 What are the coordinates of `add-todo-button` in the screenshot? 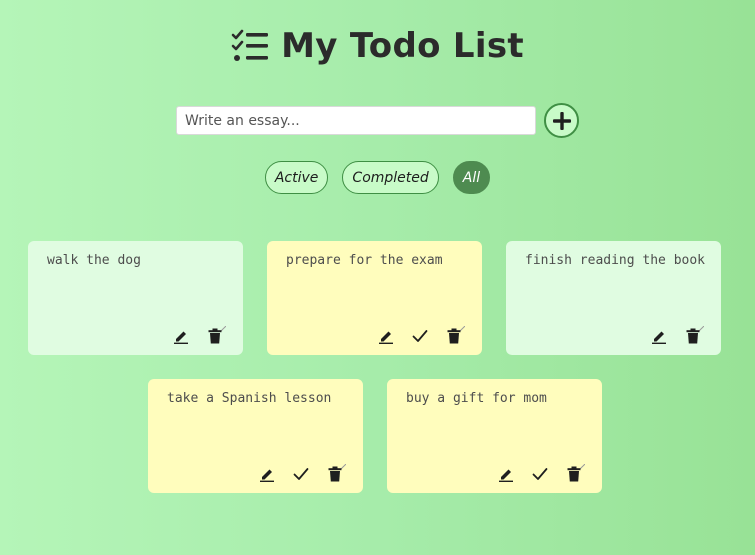 It's located at (561, 120).